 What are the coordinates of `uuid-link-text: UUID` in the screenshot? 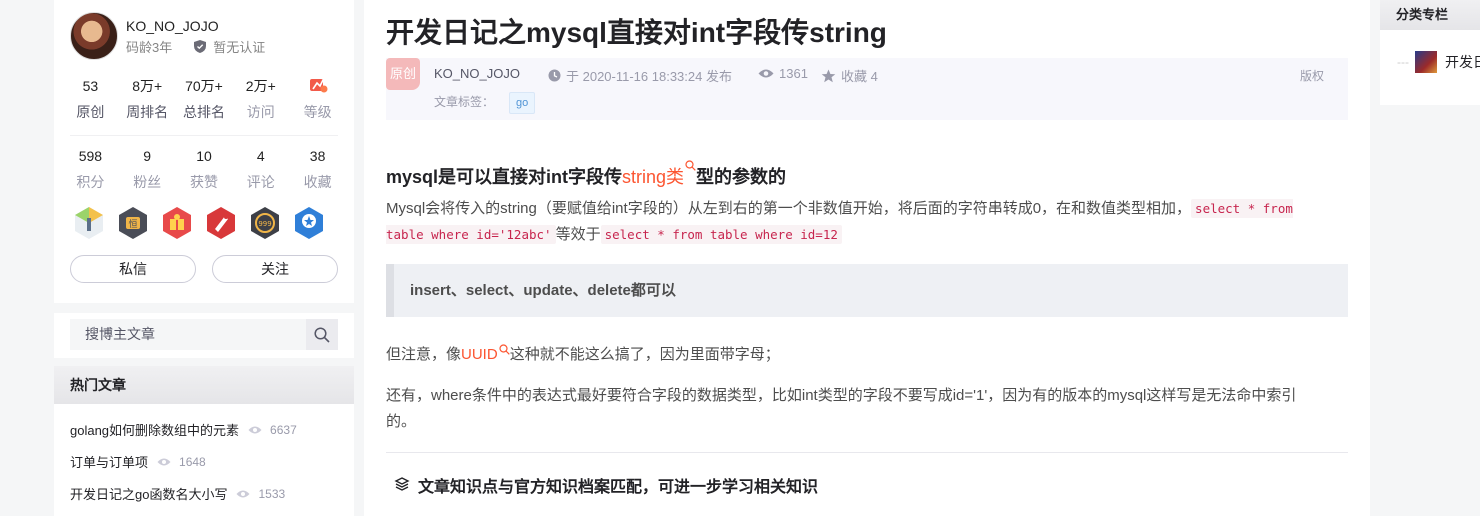 It's located at (479, 354).